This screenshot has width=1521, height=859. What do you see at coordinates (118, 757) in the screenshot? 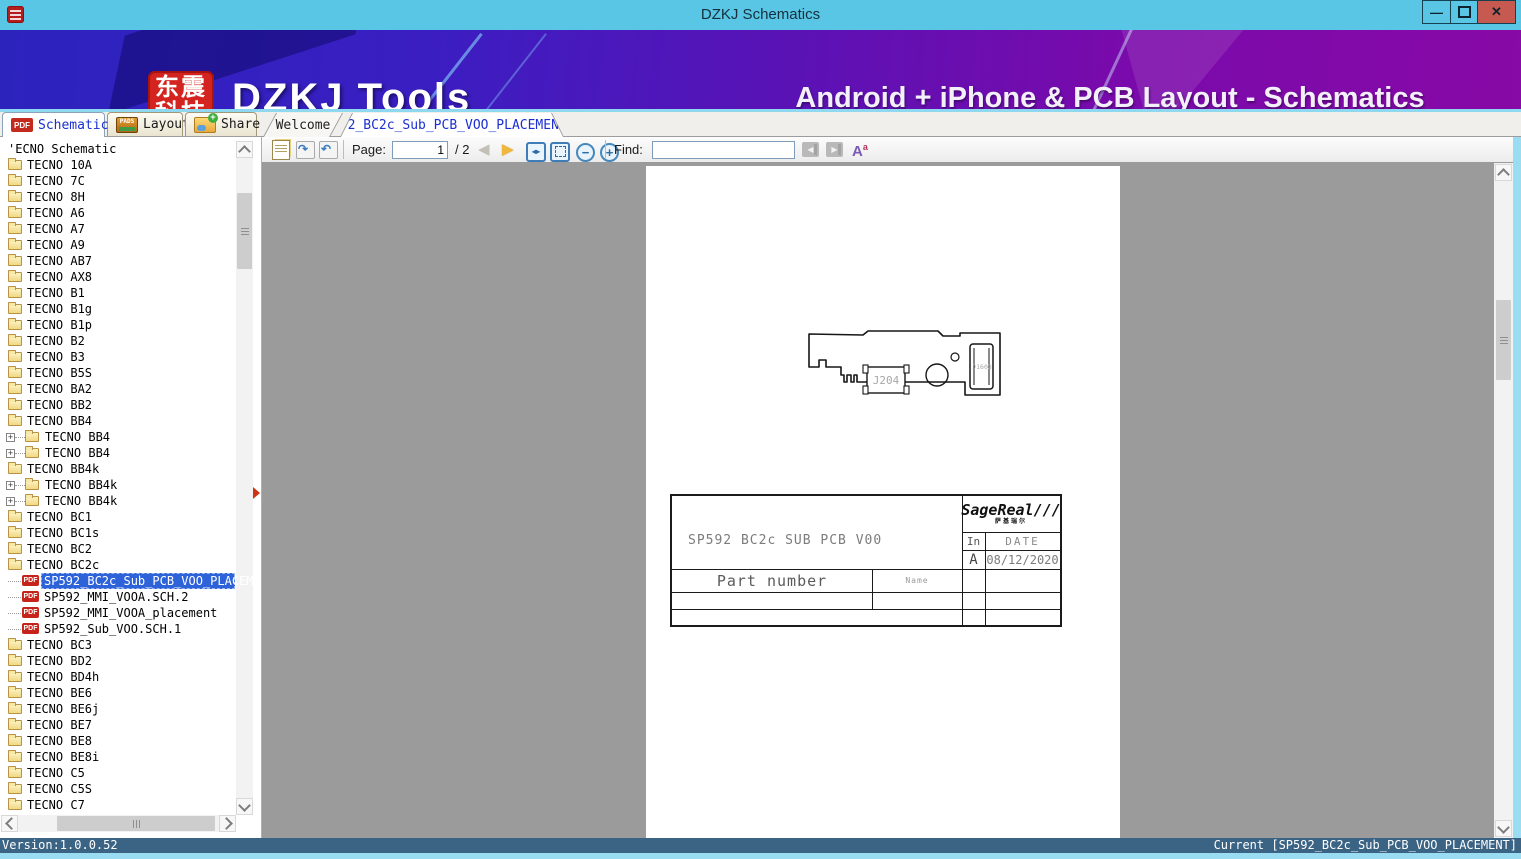
I see `tree-item: TECNO BE8i` at bounding box center [118, 757].